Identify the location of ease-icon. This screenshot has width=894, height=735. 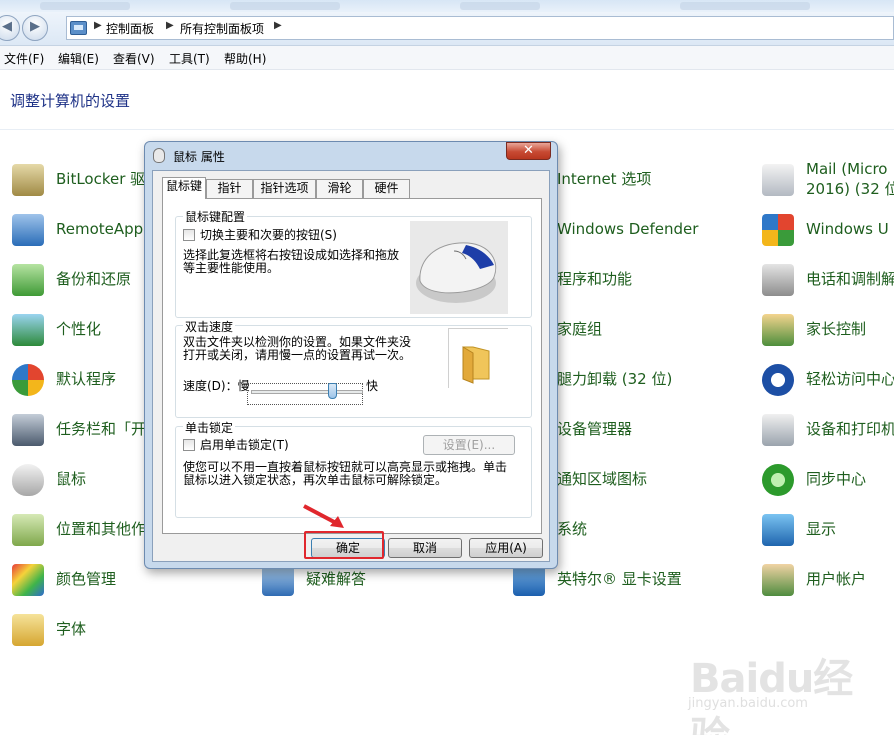
(778, 380).